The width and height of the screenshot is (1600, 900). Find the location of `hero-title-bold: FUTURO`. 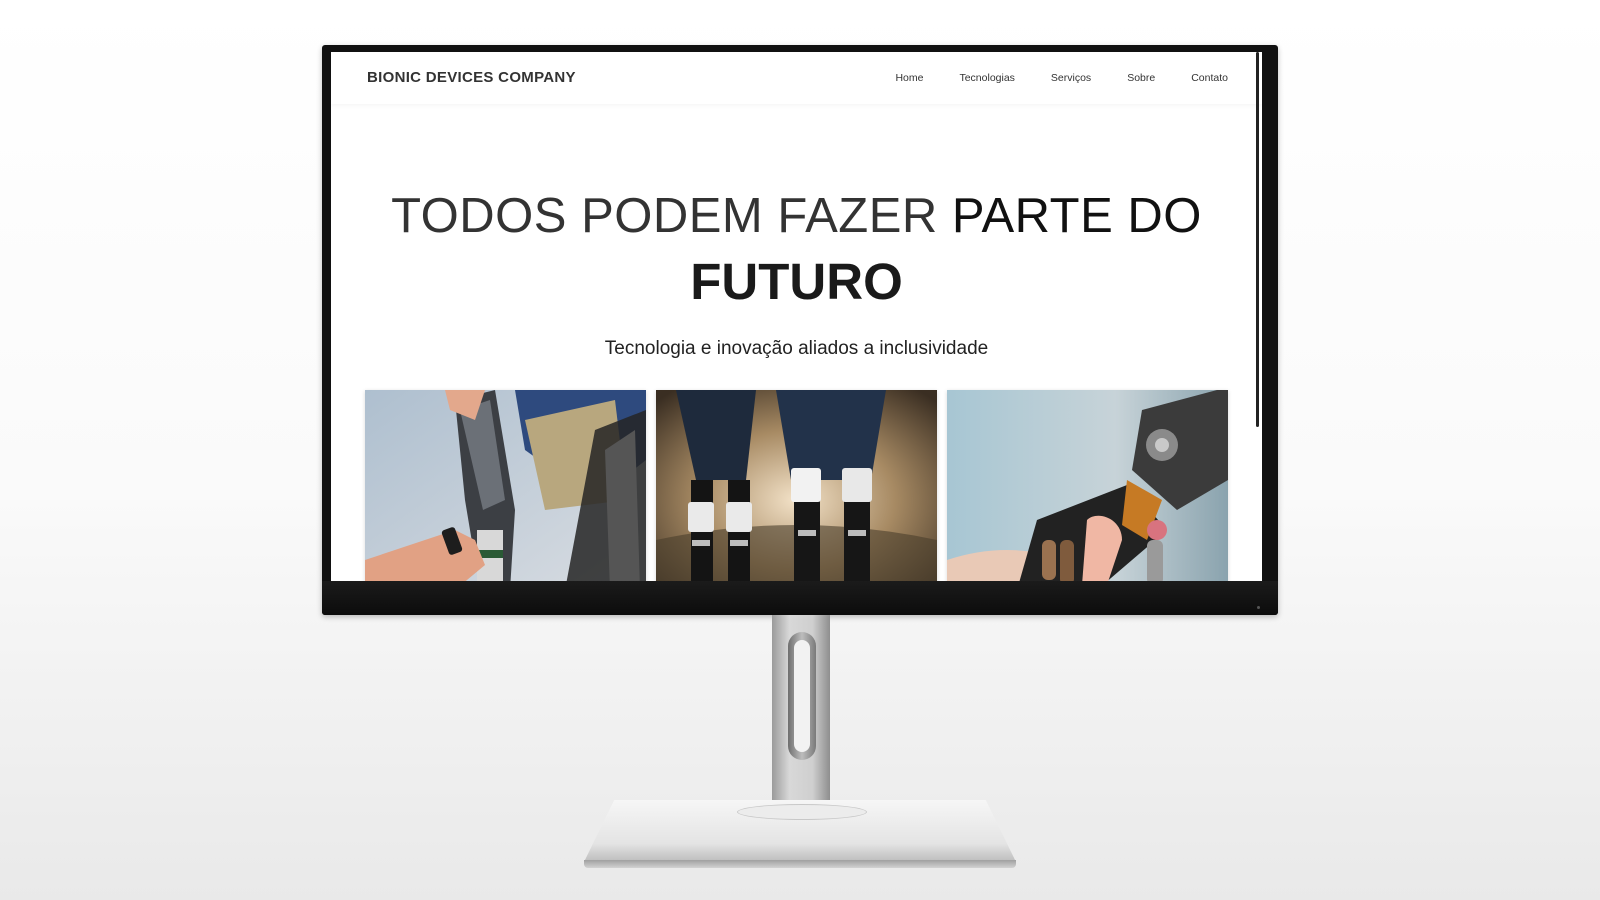

hero-title-bold: FUTURO is located at coordinates (796, 281).